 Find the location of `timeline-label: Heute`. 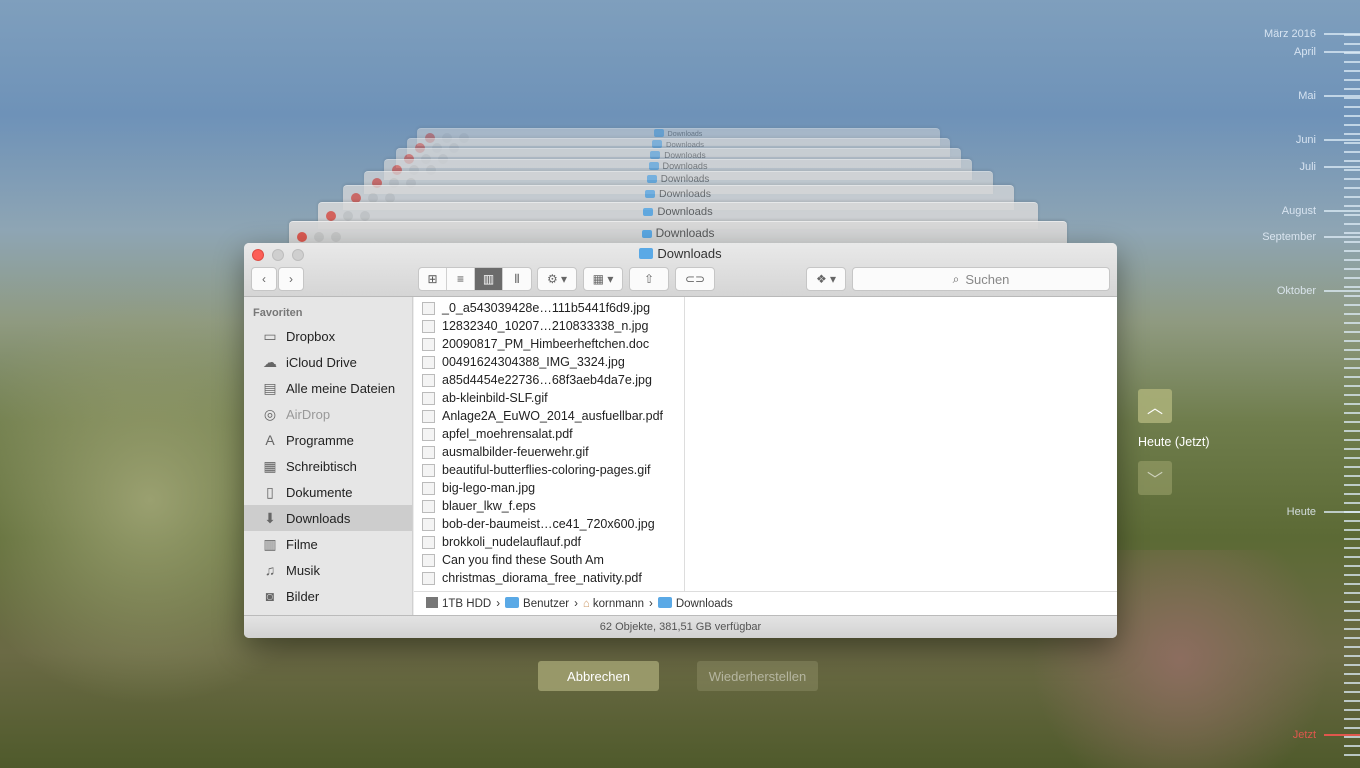

timeline-label: Heute is located at coordinates (1301, 512).